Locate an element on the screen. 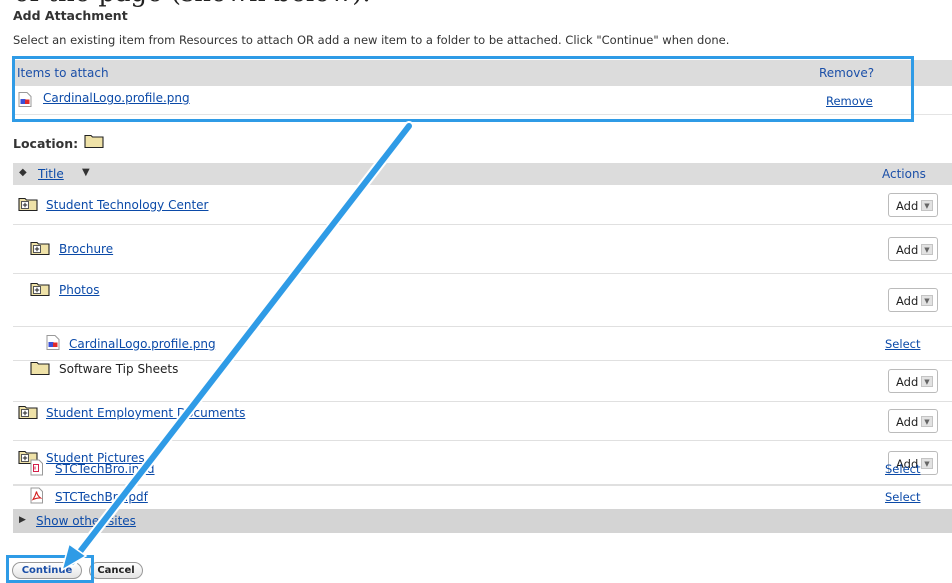 Image resolution: width=952 pixels, height=583 pixels. folder-name: Software Tip Sheets is located at coordinates (119, 369).